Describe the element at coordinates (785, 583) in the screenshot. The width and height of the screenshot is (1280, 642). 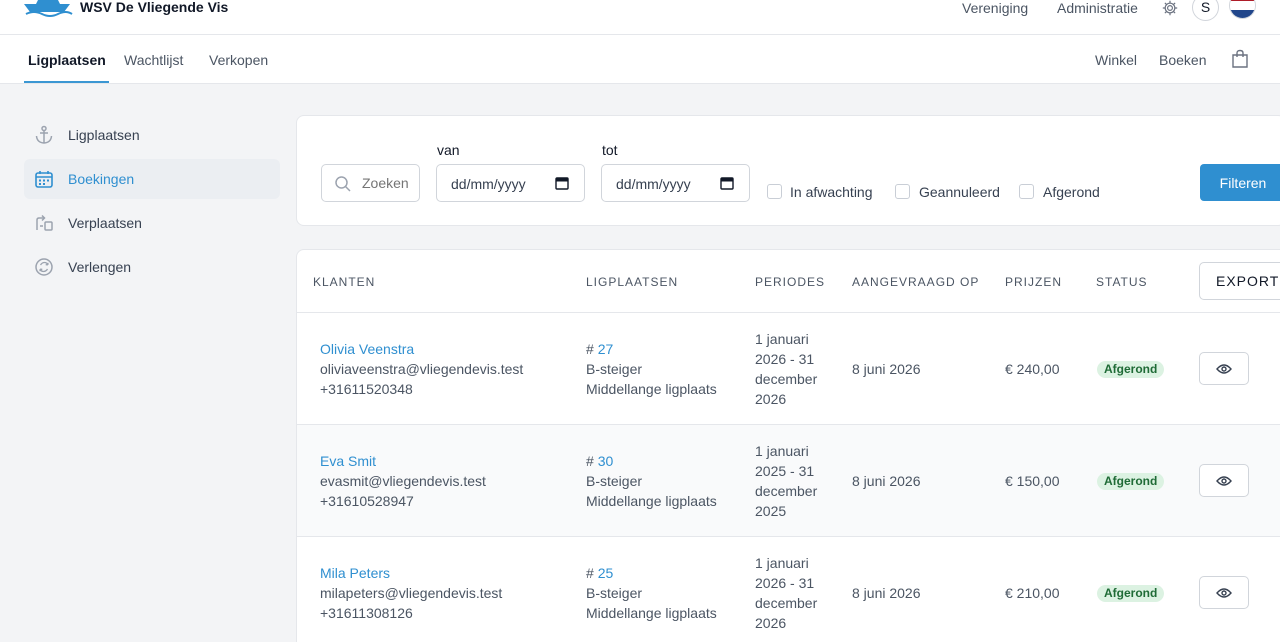
I see `period-line: 2026 - 31` at that location.